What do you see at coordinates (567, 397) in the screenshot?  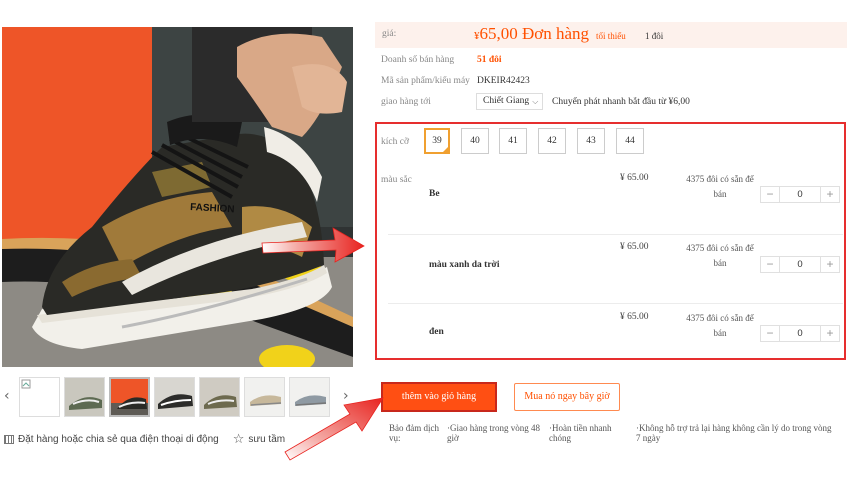 I see `buy-now-button: Mua nó ngay bây giờ` at bounding box center [567, 397].